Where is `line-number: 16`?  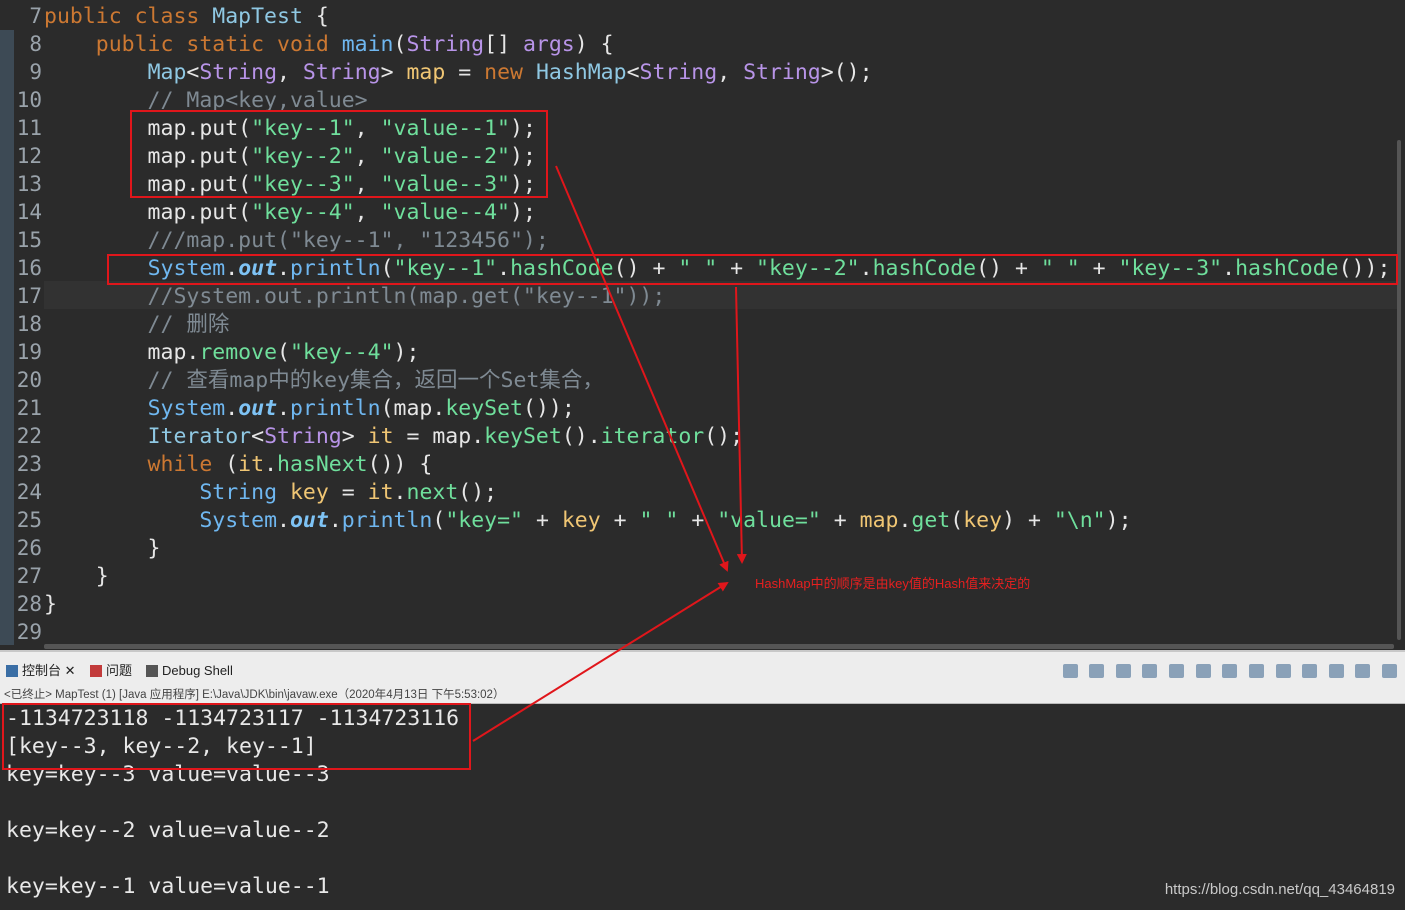 line-number: 16 is located at coordinates (29, 268).